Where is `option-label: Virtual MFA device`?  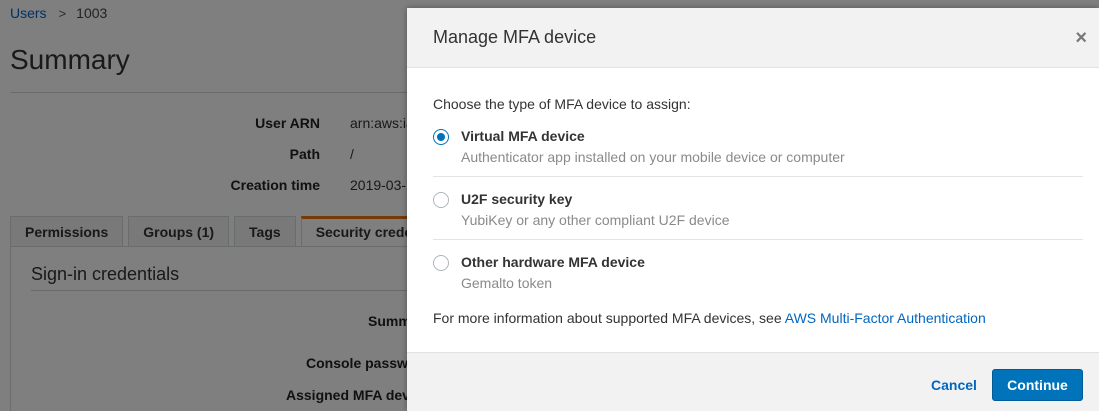
option-label: Virtual MFA device is located at coordinates (523, 136).